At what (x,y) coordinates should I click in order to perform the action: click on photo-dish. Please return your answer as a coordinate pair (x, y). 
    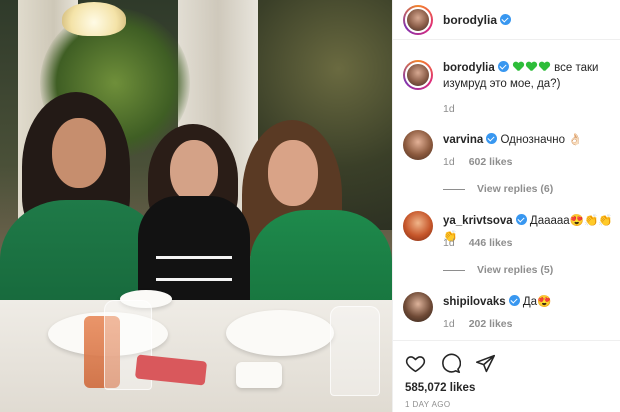
    Looking at the image, I should click on (259, 375).